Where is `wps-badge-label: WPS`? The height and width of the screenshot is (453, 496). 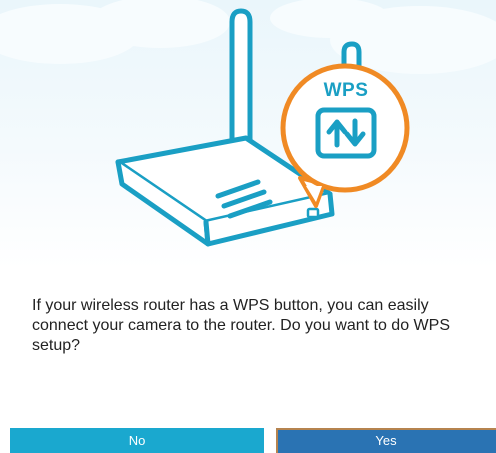 wps-badge-label: WPS is located at coordinates (346, 90).